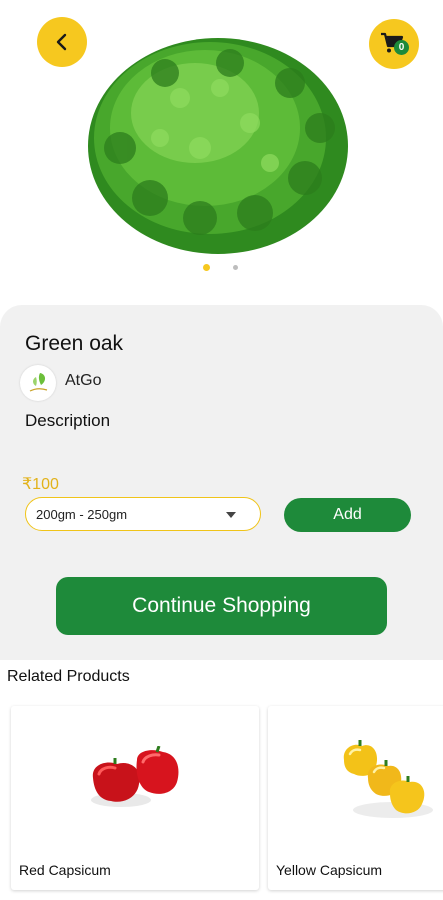 This screenshot has width=443, height=900. I want to click on related-product-card: Yellow Capsicum, so click(355, 798).